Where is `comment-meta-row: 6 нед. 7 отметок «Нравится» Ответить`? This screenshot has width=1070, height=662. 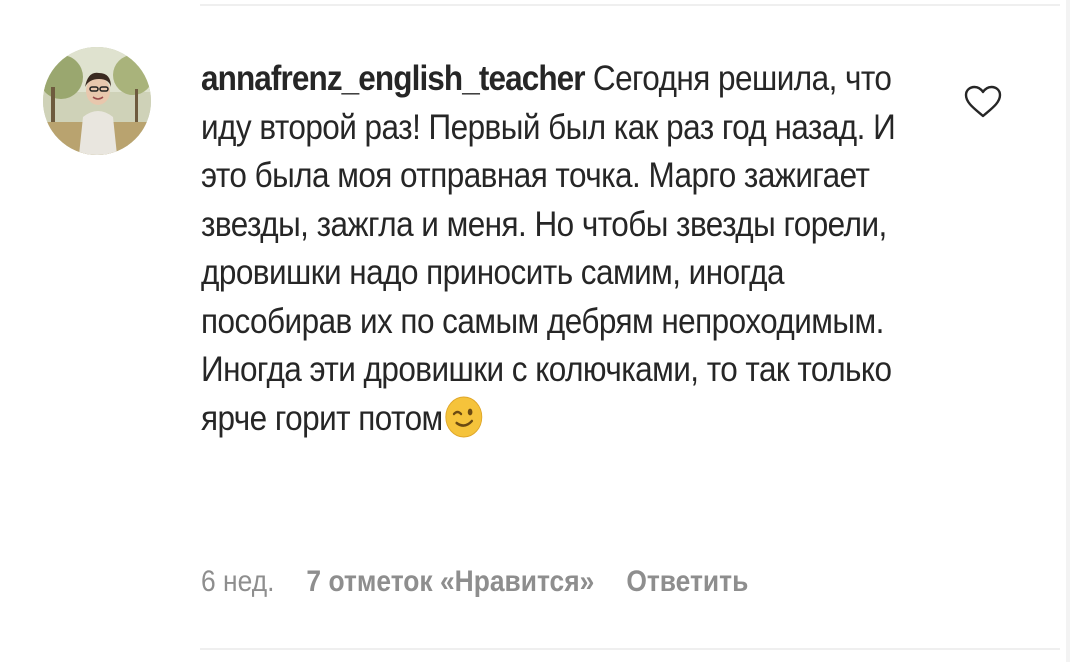 comment-meta-row: 6 нед. 7 отметок «Нравится» Ответить is located at coordinates (535, 582).